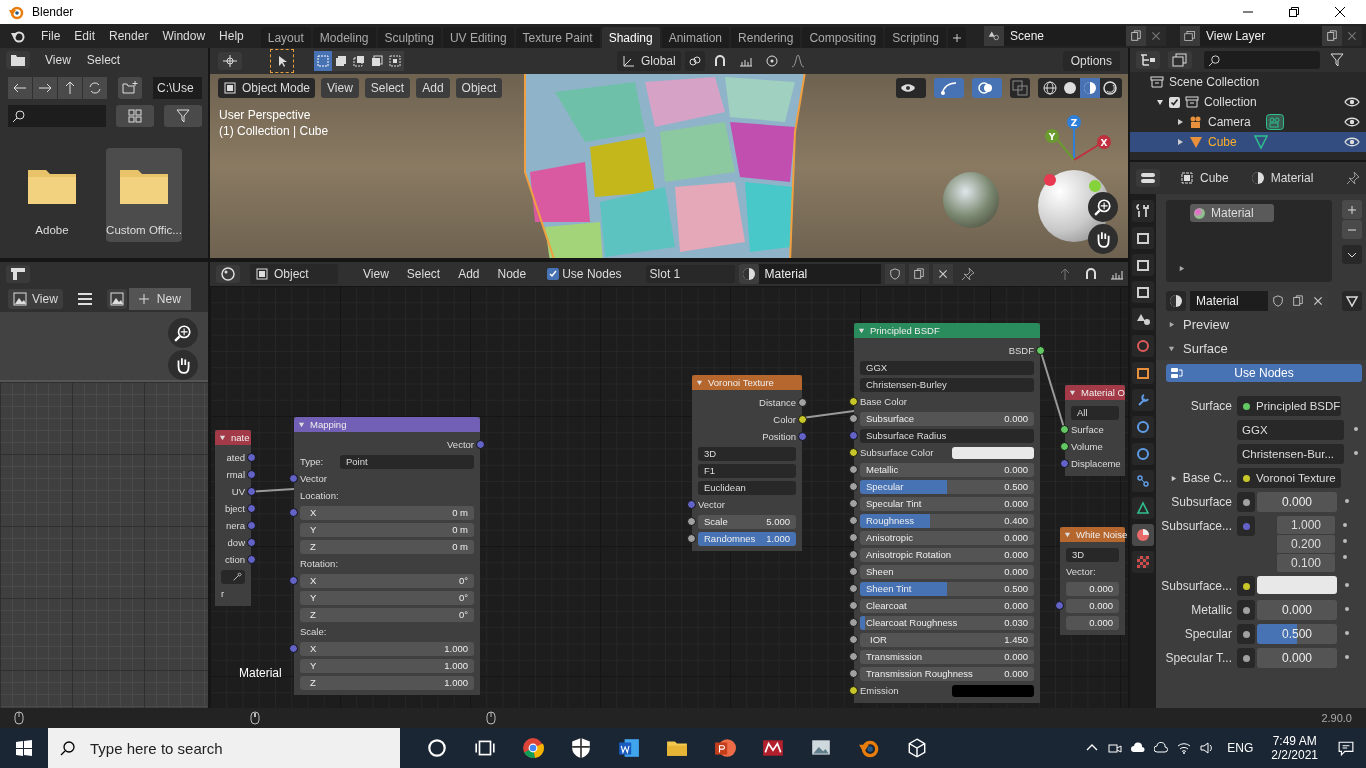  I want to click on slider-field: Clearcoat 0.000, so click(947, 605).